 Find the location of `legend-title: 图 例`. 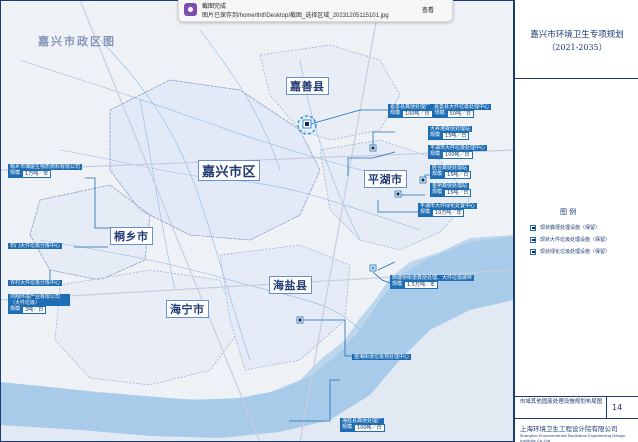

legend-title: 图 例 is located at coordinates (568, 212).